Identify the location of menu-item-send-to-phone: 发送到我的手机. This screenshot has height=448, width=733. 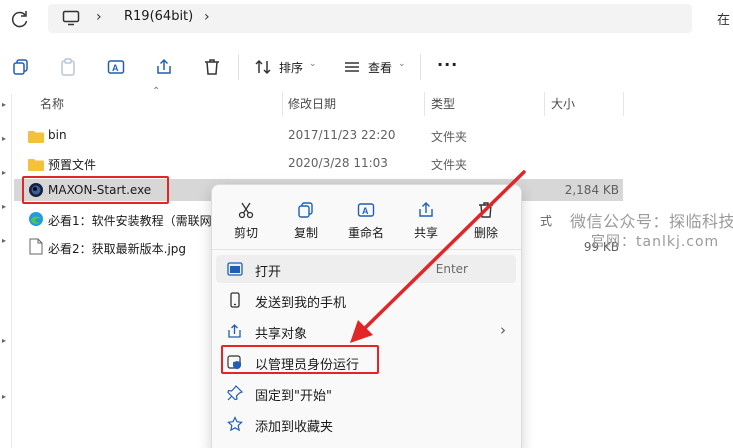
(366, 300).